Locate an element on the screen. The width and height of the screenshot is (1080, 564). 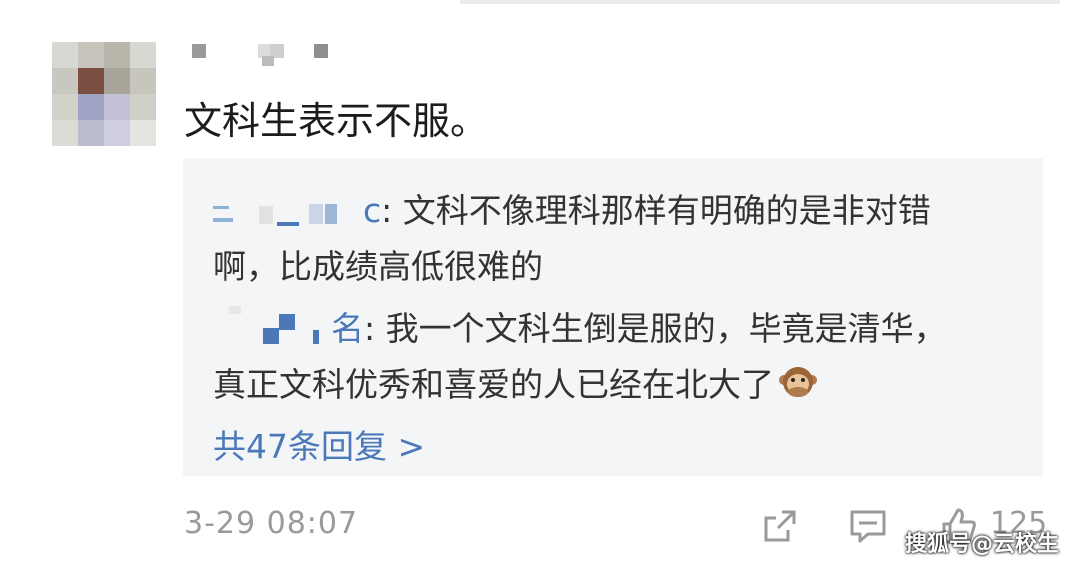
reply-2-username-suffix: 名 is located at coordinates (347, 328).